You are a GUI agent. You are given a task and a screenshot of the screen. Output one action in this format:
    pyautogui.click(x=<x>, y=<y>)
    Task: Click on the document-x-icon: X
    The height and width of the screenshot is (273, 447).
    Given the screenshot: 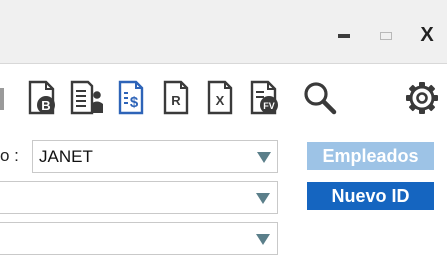 What is the action you would take?
    pyautogui.click(x=220, y=98)
    